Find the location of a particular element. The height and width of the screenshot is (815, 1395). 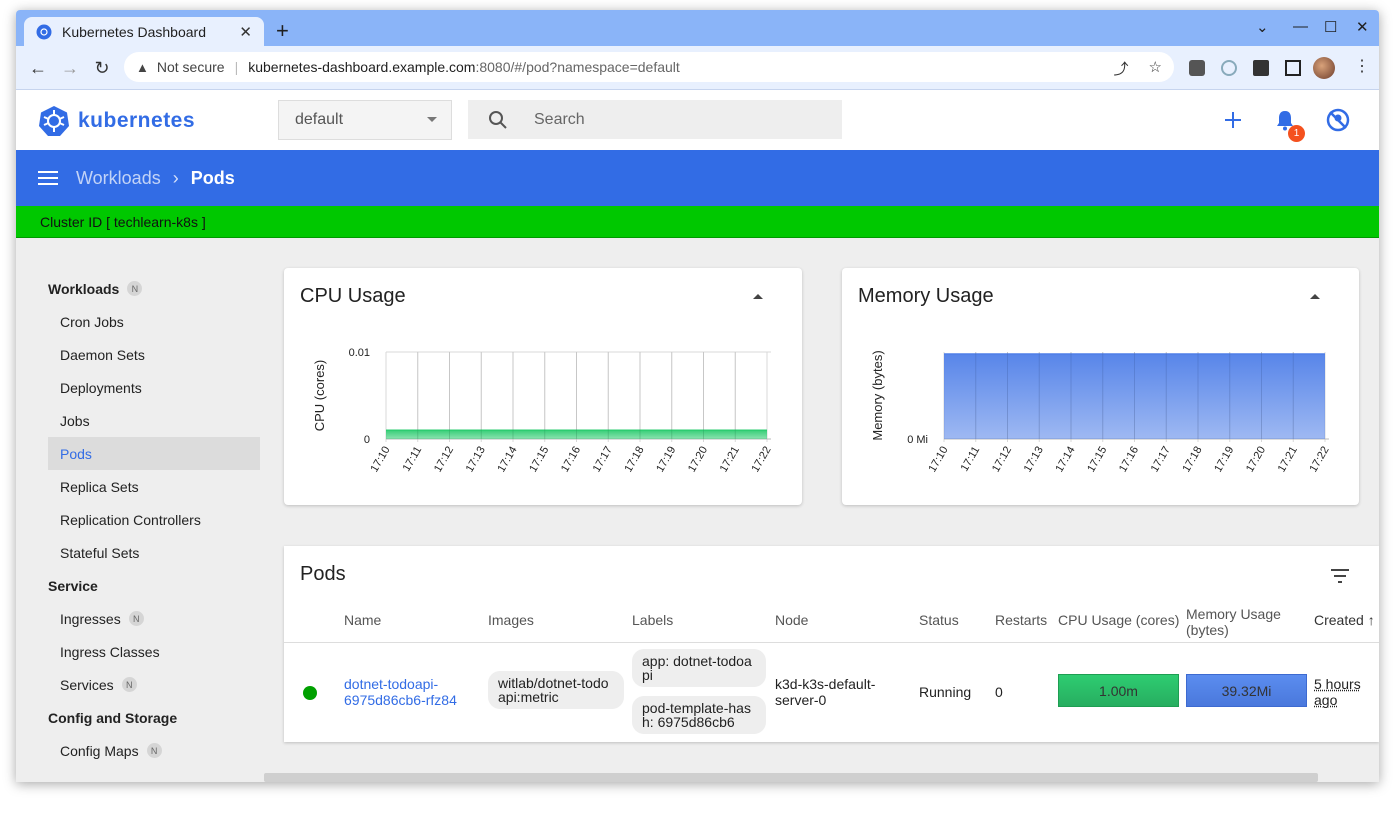

sidebar-item-jobs: Jobs is located at coordinates (154, 420).